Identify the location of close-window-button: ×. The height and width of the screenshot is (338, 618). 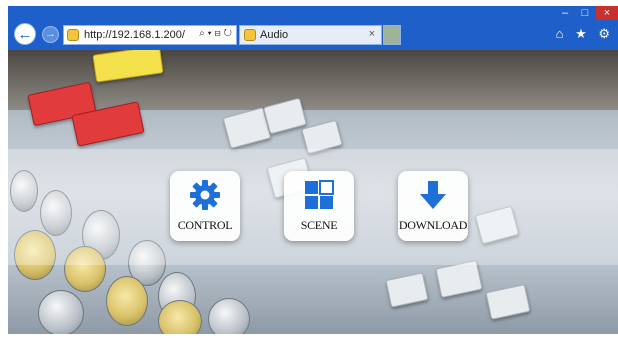
(607, 13).